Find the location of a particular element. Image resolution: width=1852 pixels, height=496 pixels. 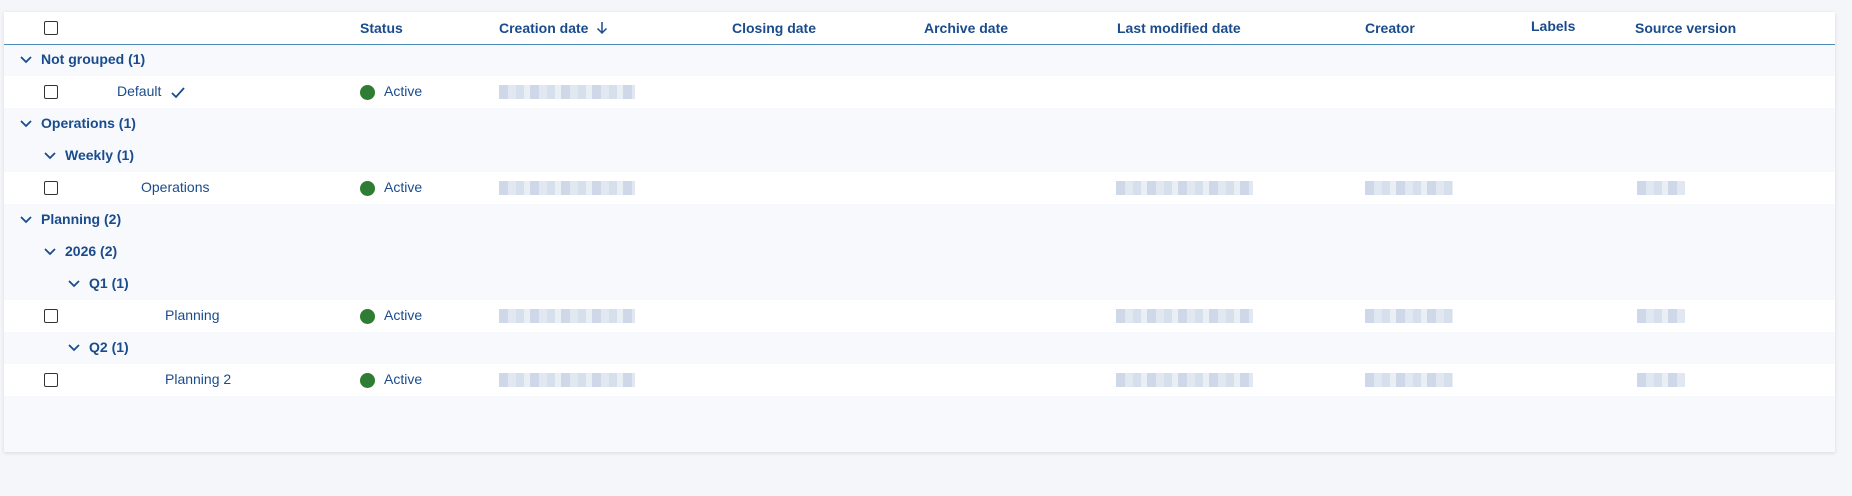

scenario-name: Planning 2 is located at coordinates (198, 379).